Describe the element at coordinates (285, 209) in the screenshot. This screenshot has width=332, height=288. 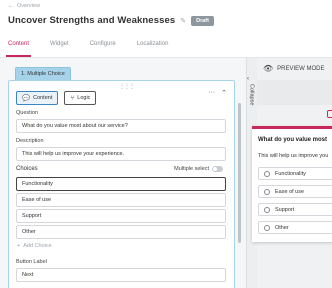
I see `preview-option-label: Support` at that location.